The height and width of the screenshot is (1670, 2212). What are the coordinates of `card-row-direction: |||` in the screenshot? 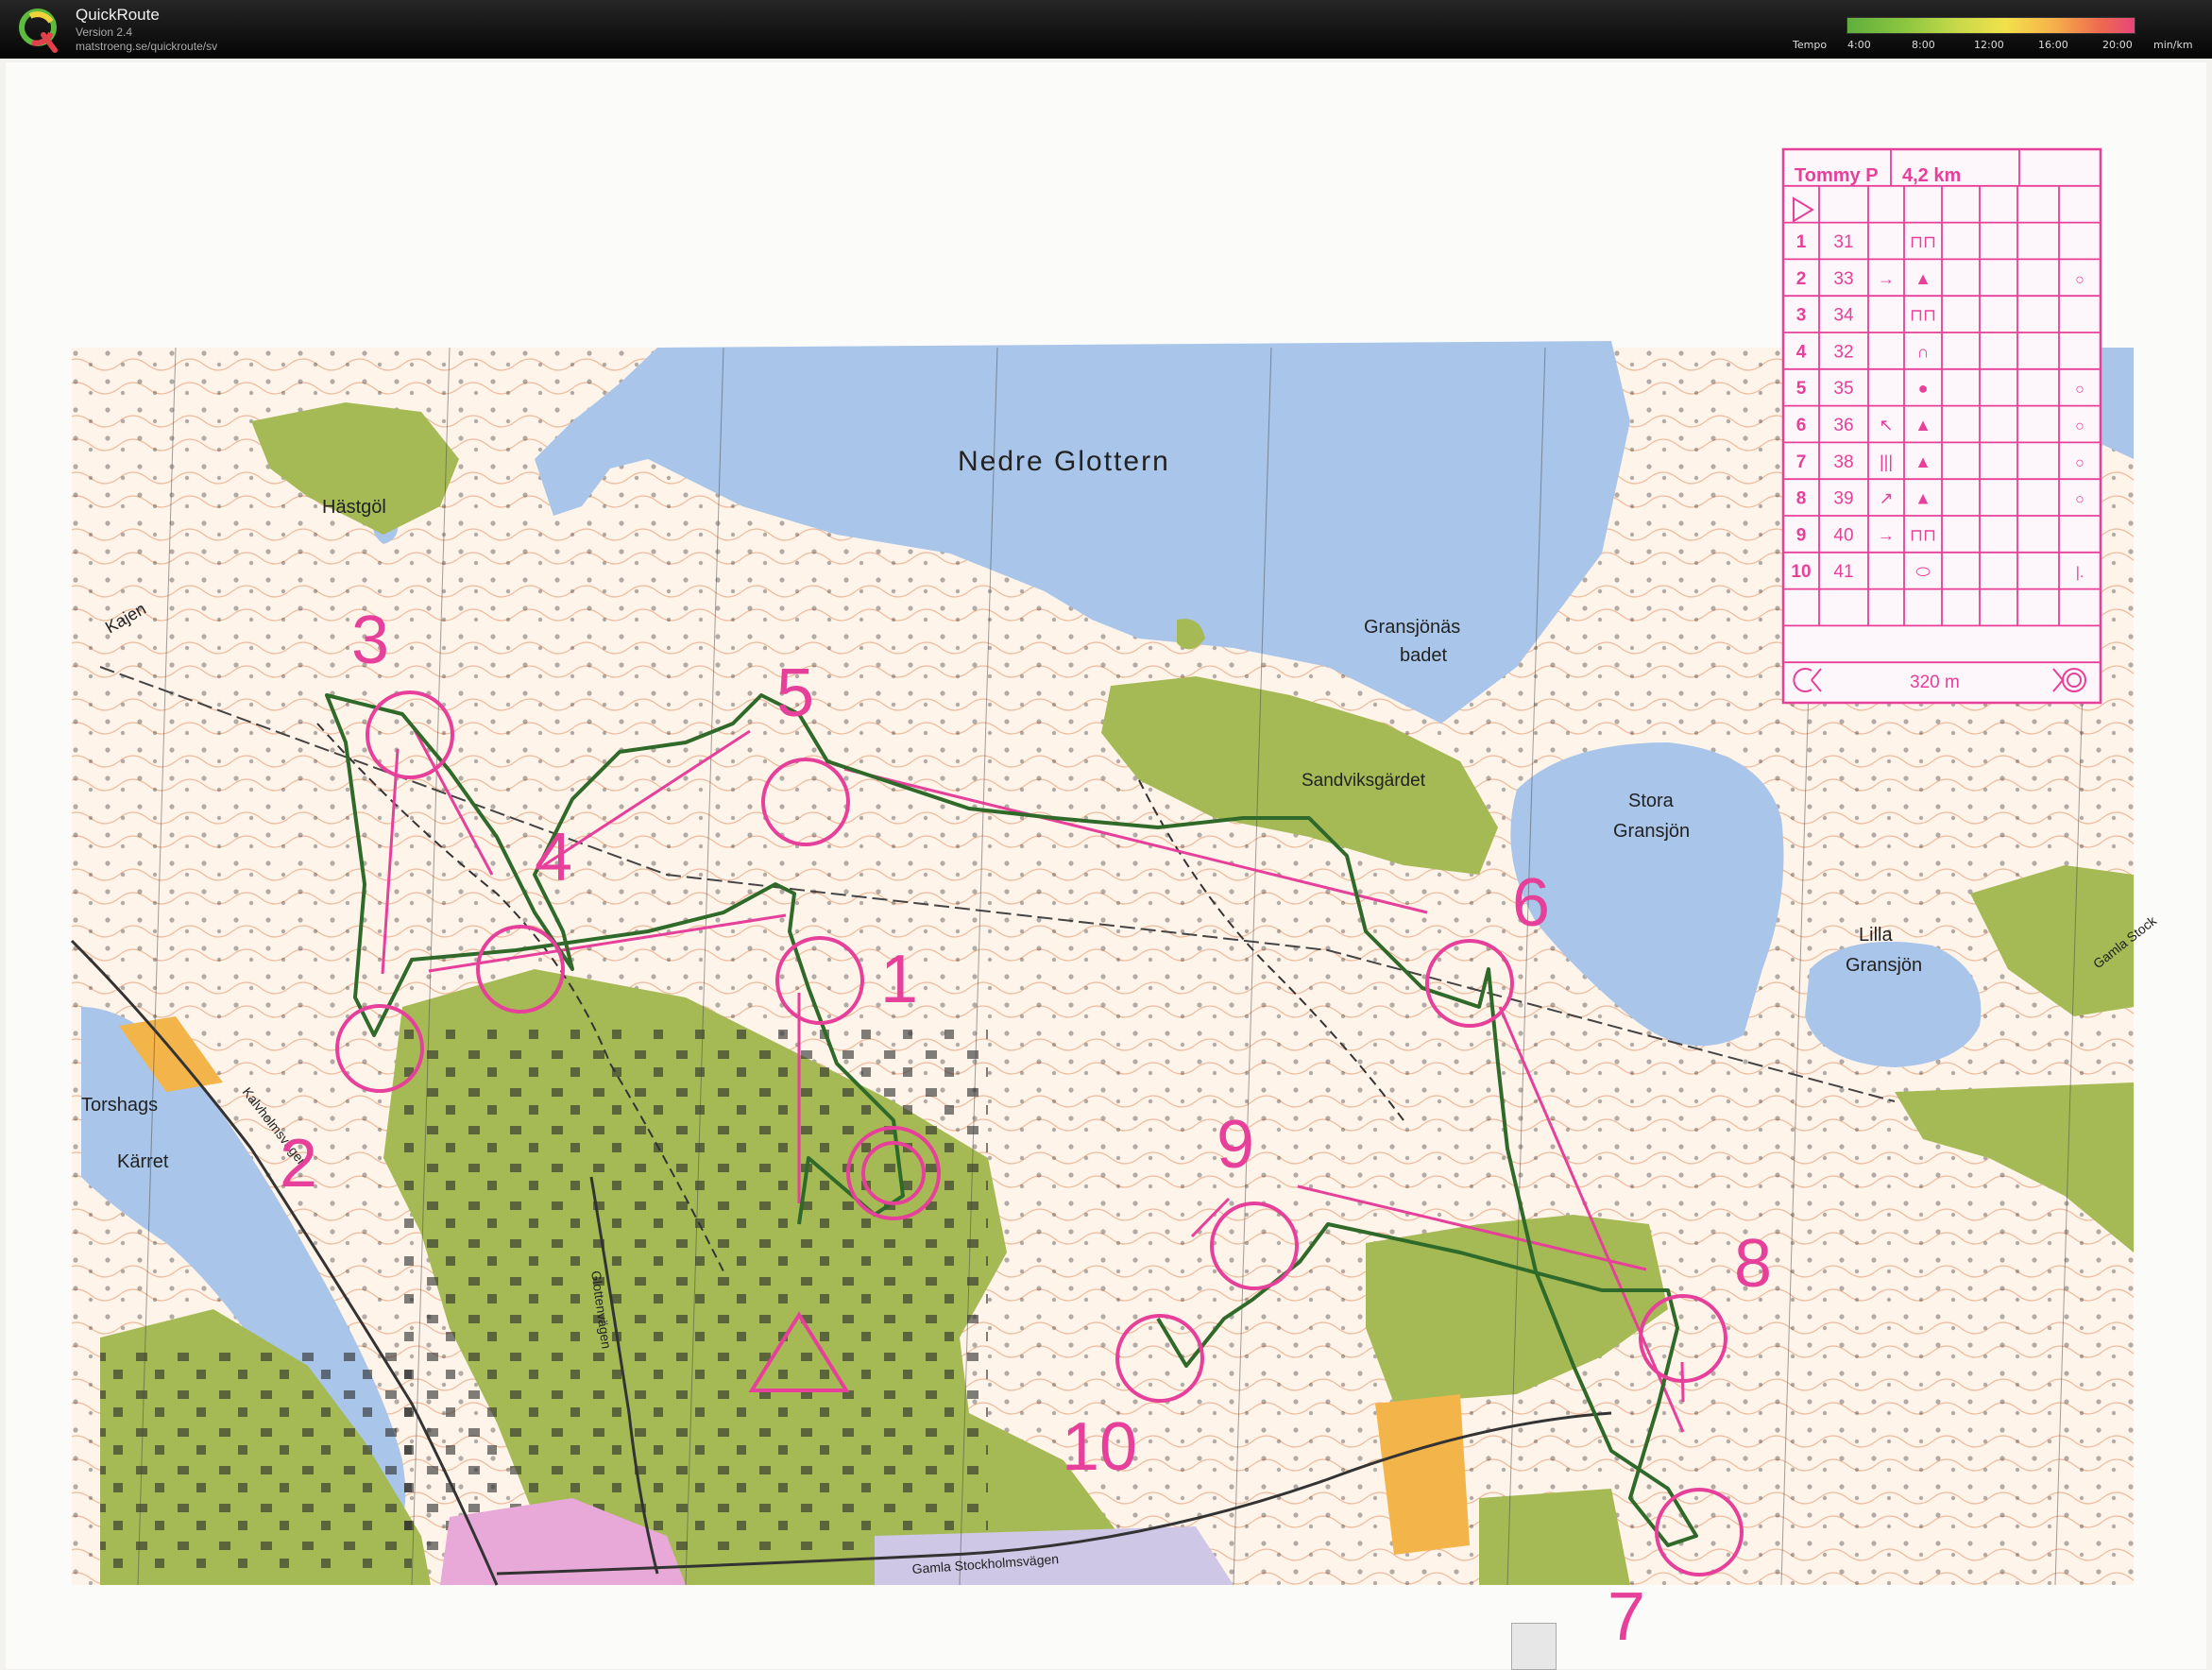 It's located at (1886, 461).